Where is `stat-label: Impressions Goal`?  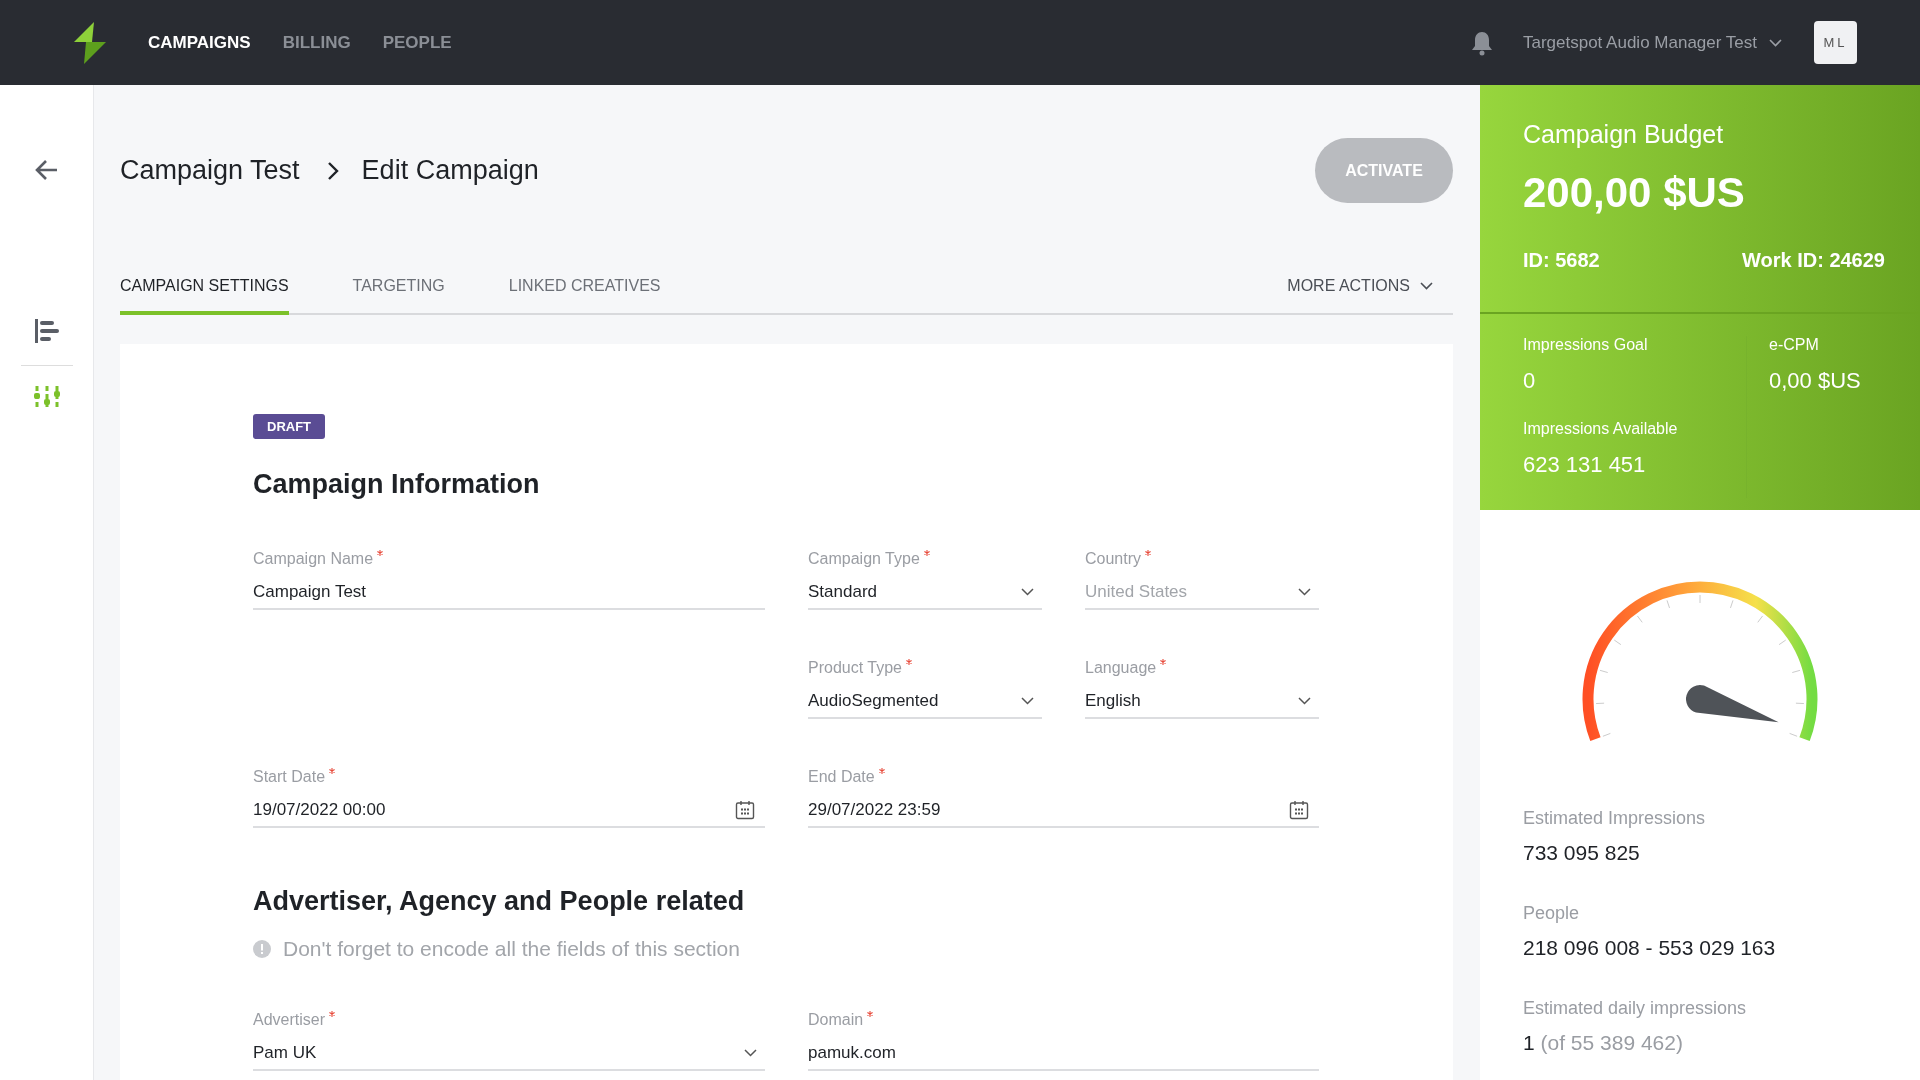 stat-label: Impressions Goal is located at coordinates (1586, 345).